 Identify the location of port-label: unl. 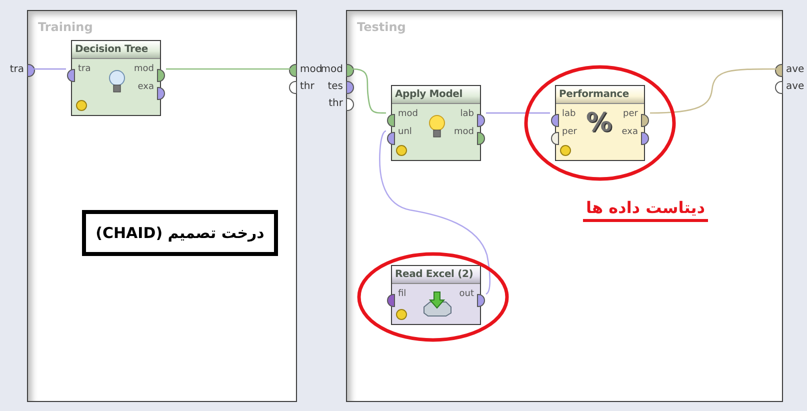
(405, 132).